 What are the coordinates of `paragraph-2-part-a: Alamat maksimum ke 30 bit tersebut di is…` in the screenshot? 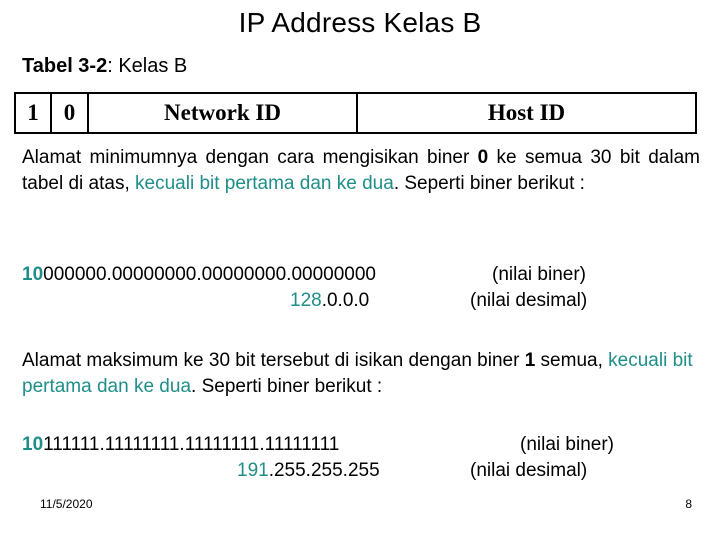 It's located at (273, 360).